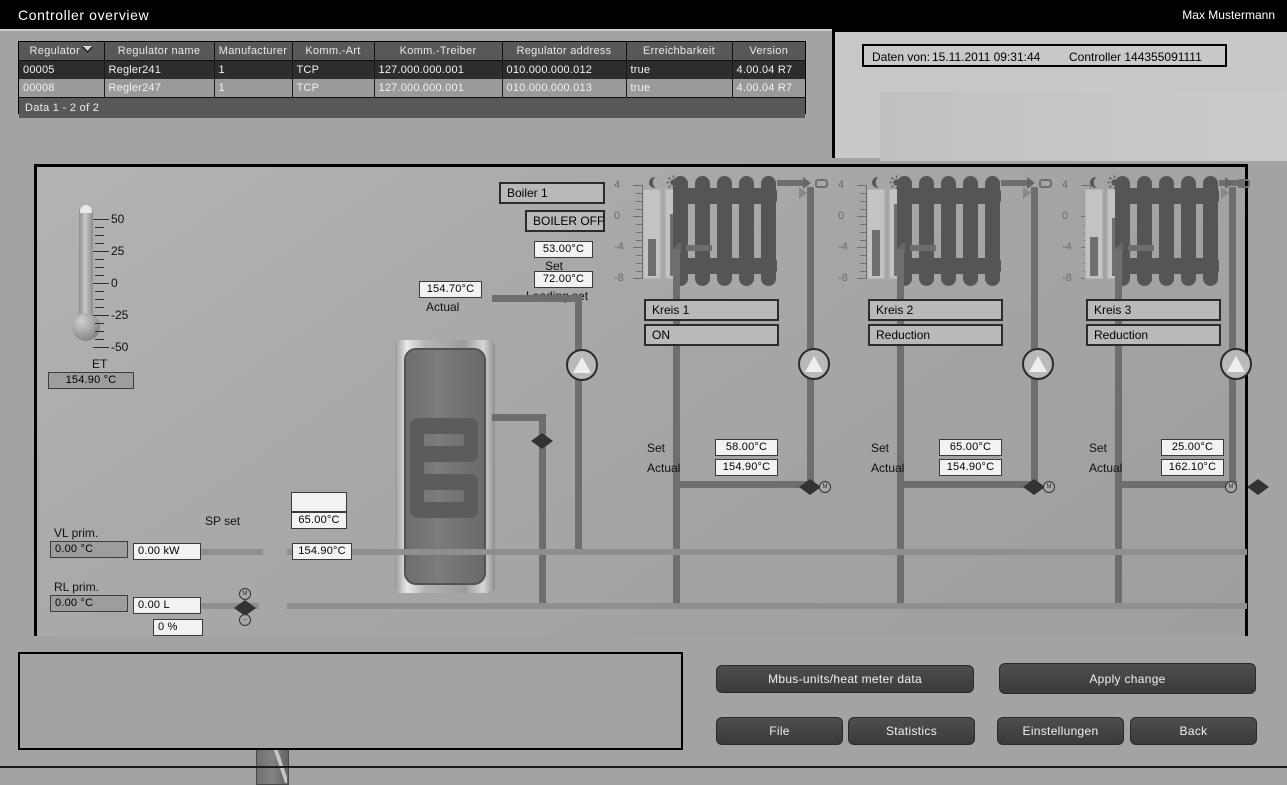 The height and width of the screenshot is (785, 1287). What do you see at coordinates (178, 627) in the screenshot?
I see `valve-position-percent-value: 0 %` at bounding box center [178, 627].